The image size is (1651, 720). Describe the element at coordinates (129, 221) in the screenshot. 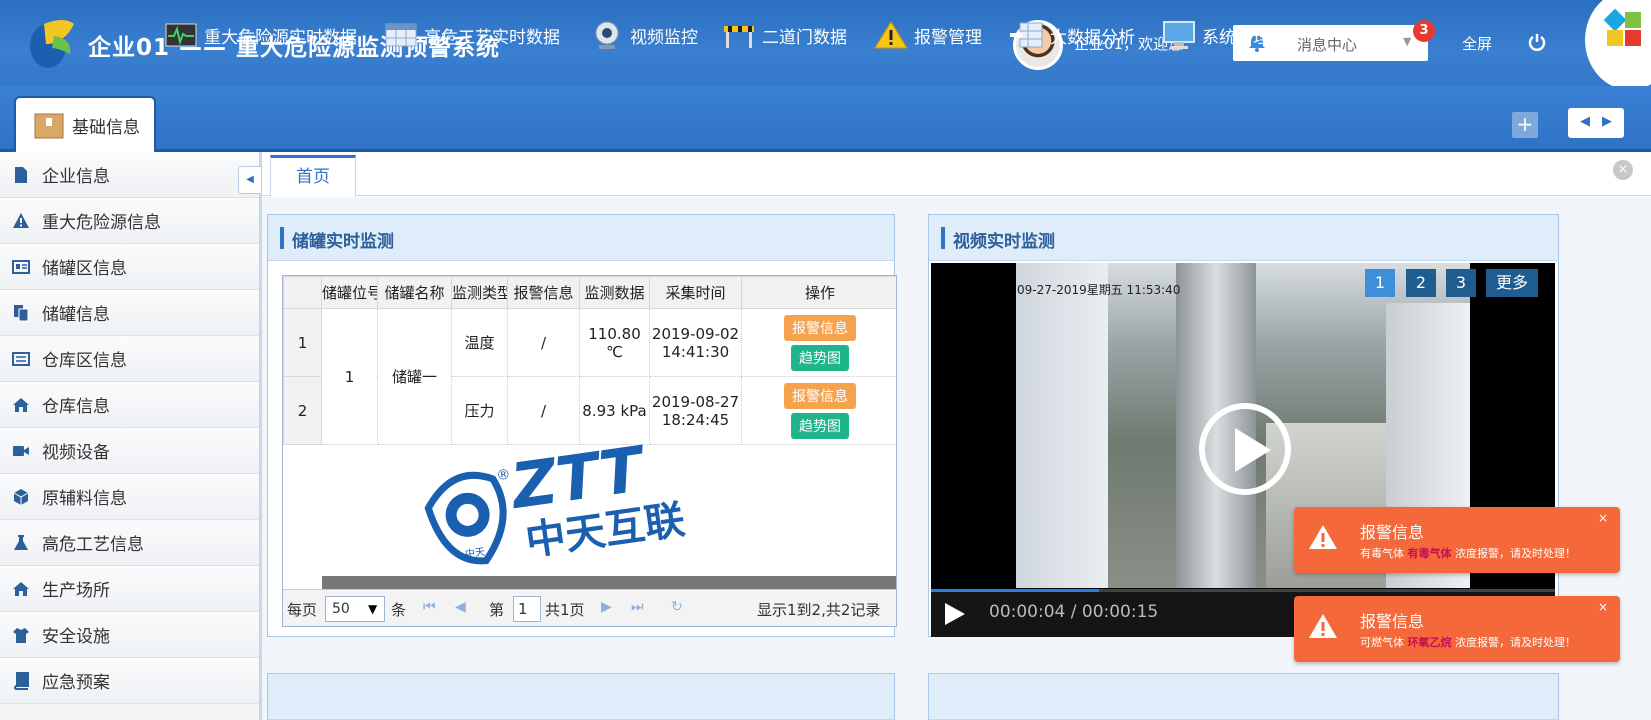

I see `sidebar-item-hazard: 重大危险源信息` at that location.